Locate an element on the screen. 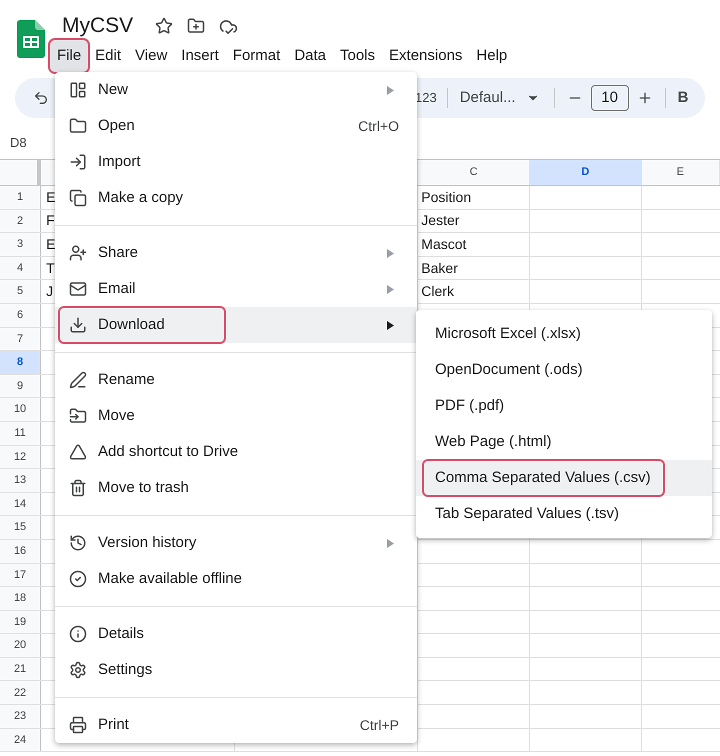 The width and height of the screenshot is (720, 756). menu-bar-item: Format is located at coordinates (257, 56).